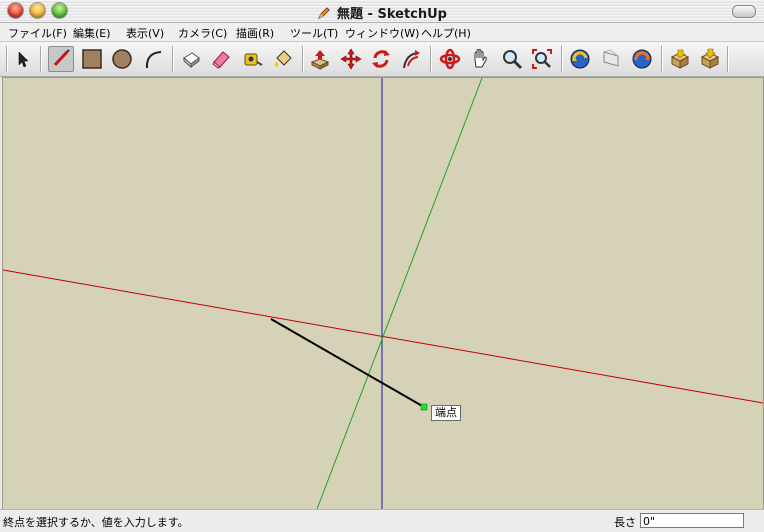 The height and width of the screenshot is (532, 764). I want to click on section-plane-icon, so click(642, 59).